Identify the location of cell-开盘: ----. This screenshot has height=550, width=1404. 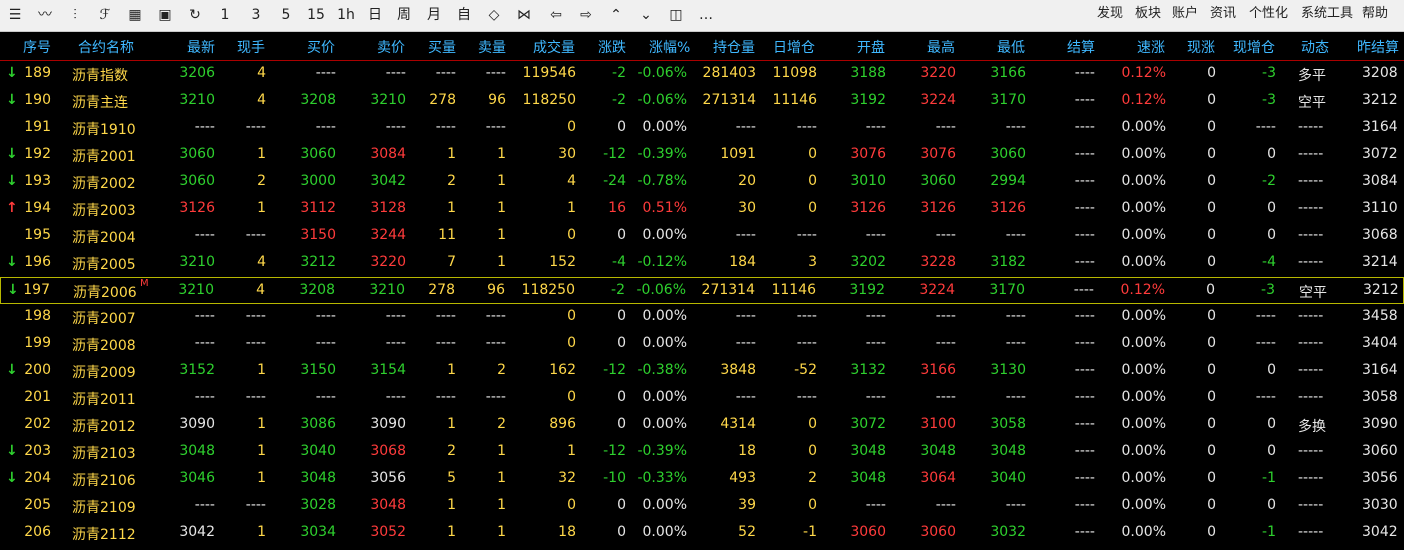
(875, 505).